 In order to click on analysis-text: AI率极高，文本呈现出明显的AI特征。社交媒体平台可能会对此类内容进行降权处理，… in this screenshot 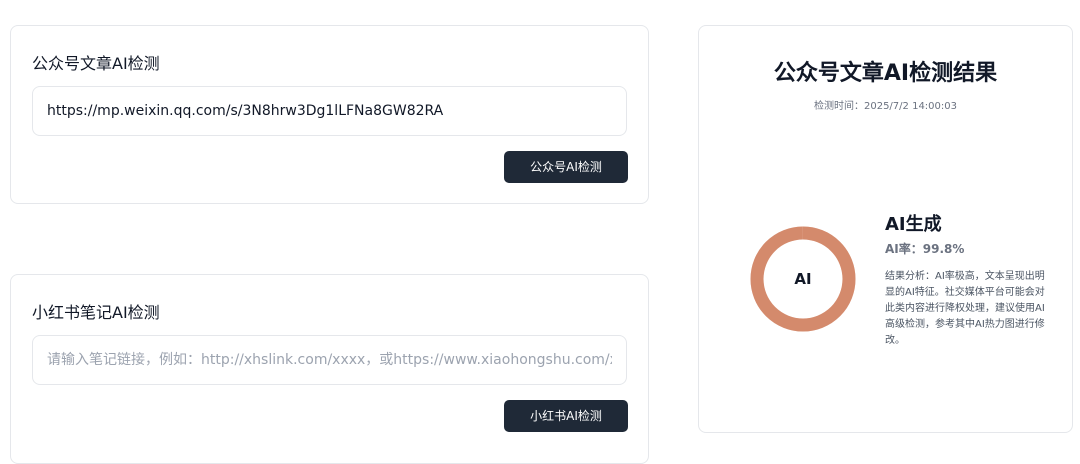, I will do `click(965, 308)`.